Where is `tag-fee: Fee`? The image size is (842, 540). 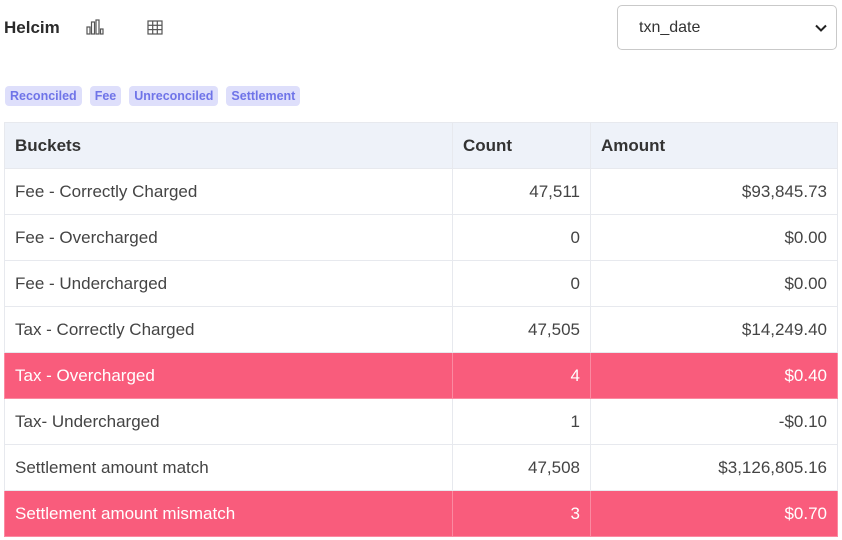 tag-fee: Fee is located at coordinates (105, 96).